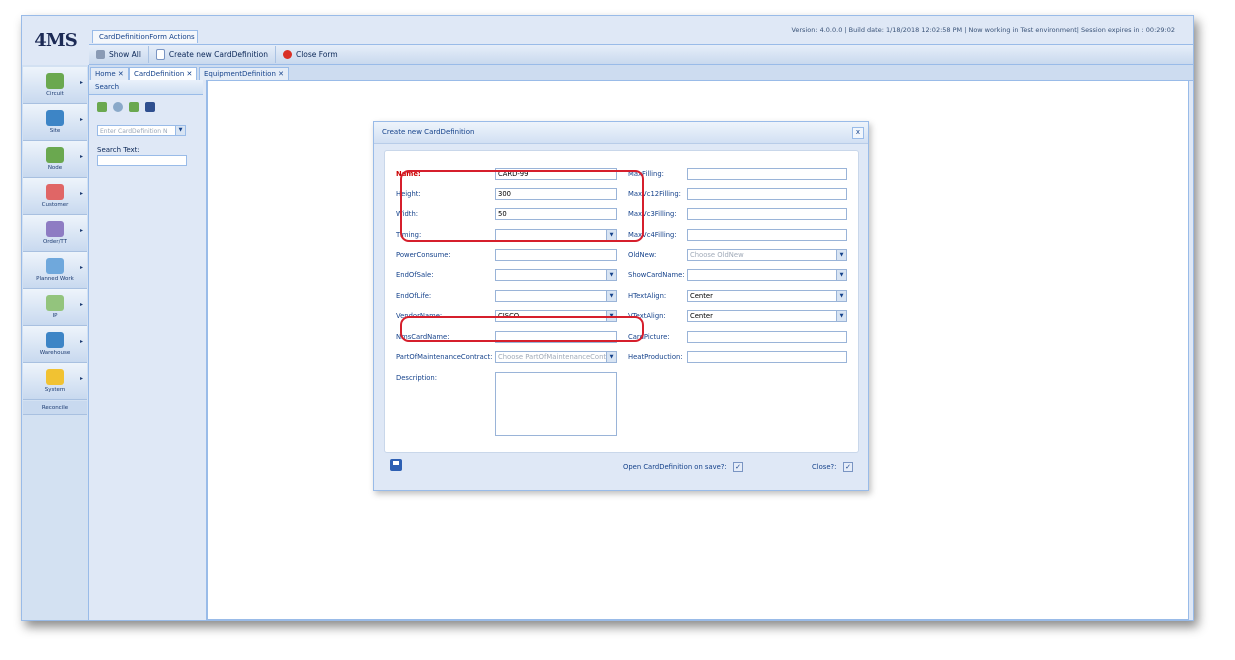  I want to click on create-new-card-definition-button: Create new CardDefinition, so click(212, 54).